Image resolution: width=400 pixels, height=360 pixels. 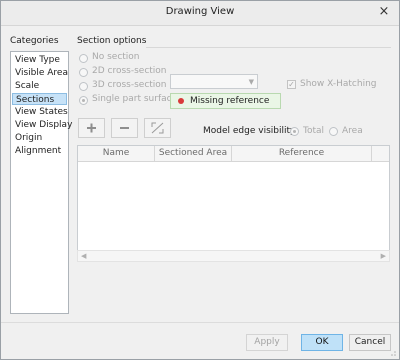 What do you see at coordinates (291, 84) in the screenshot?
I see `show-xhatching-checkbox: ✓` at bounding box center [291, 84].